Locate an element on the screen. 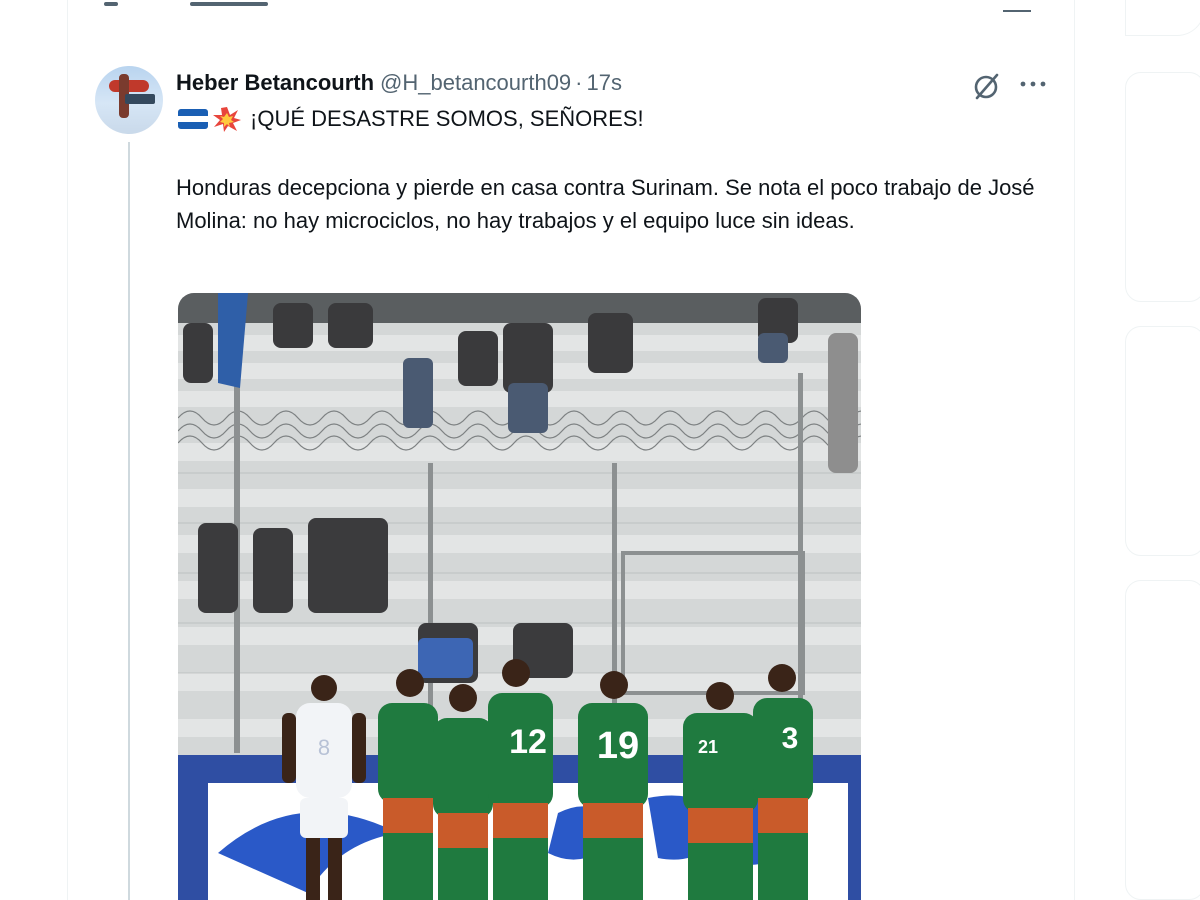 The height and width of the screenshot is (900, 1200). previous-tweet-actions is located at coordinates (600, 7).